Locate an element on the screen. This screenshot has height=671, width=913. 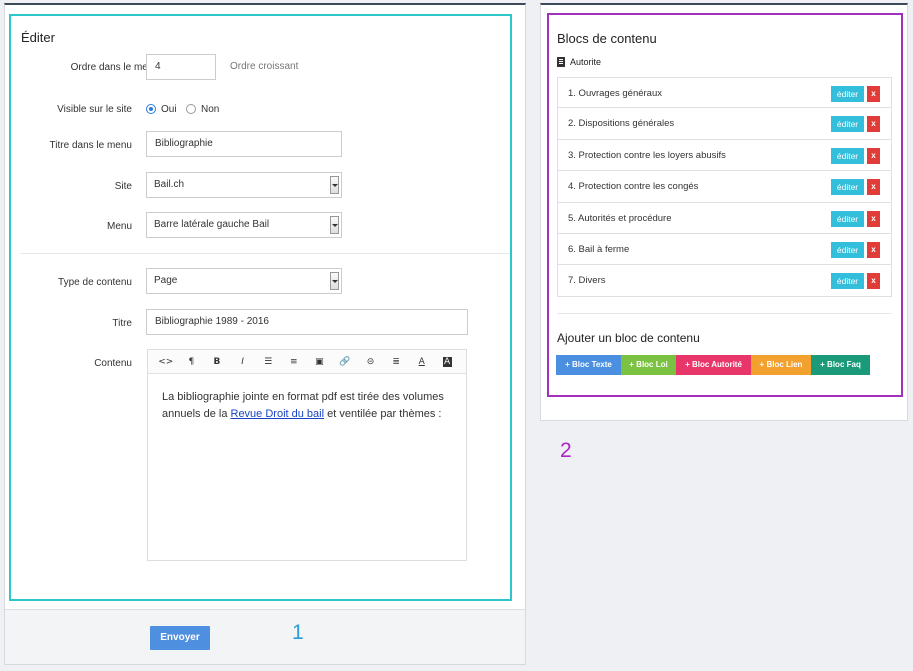
content-type-select: Page is located at coordinates (244, 281).